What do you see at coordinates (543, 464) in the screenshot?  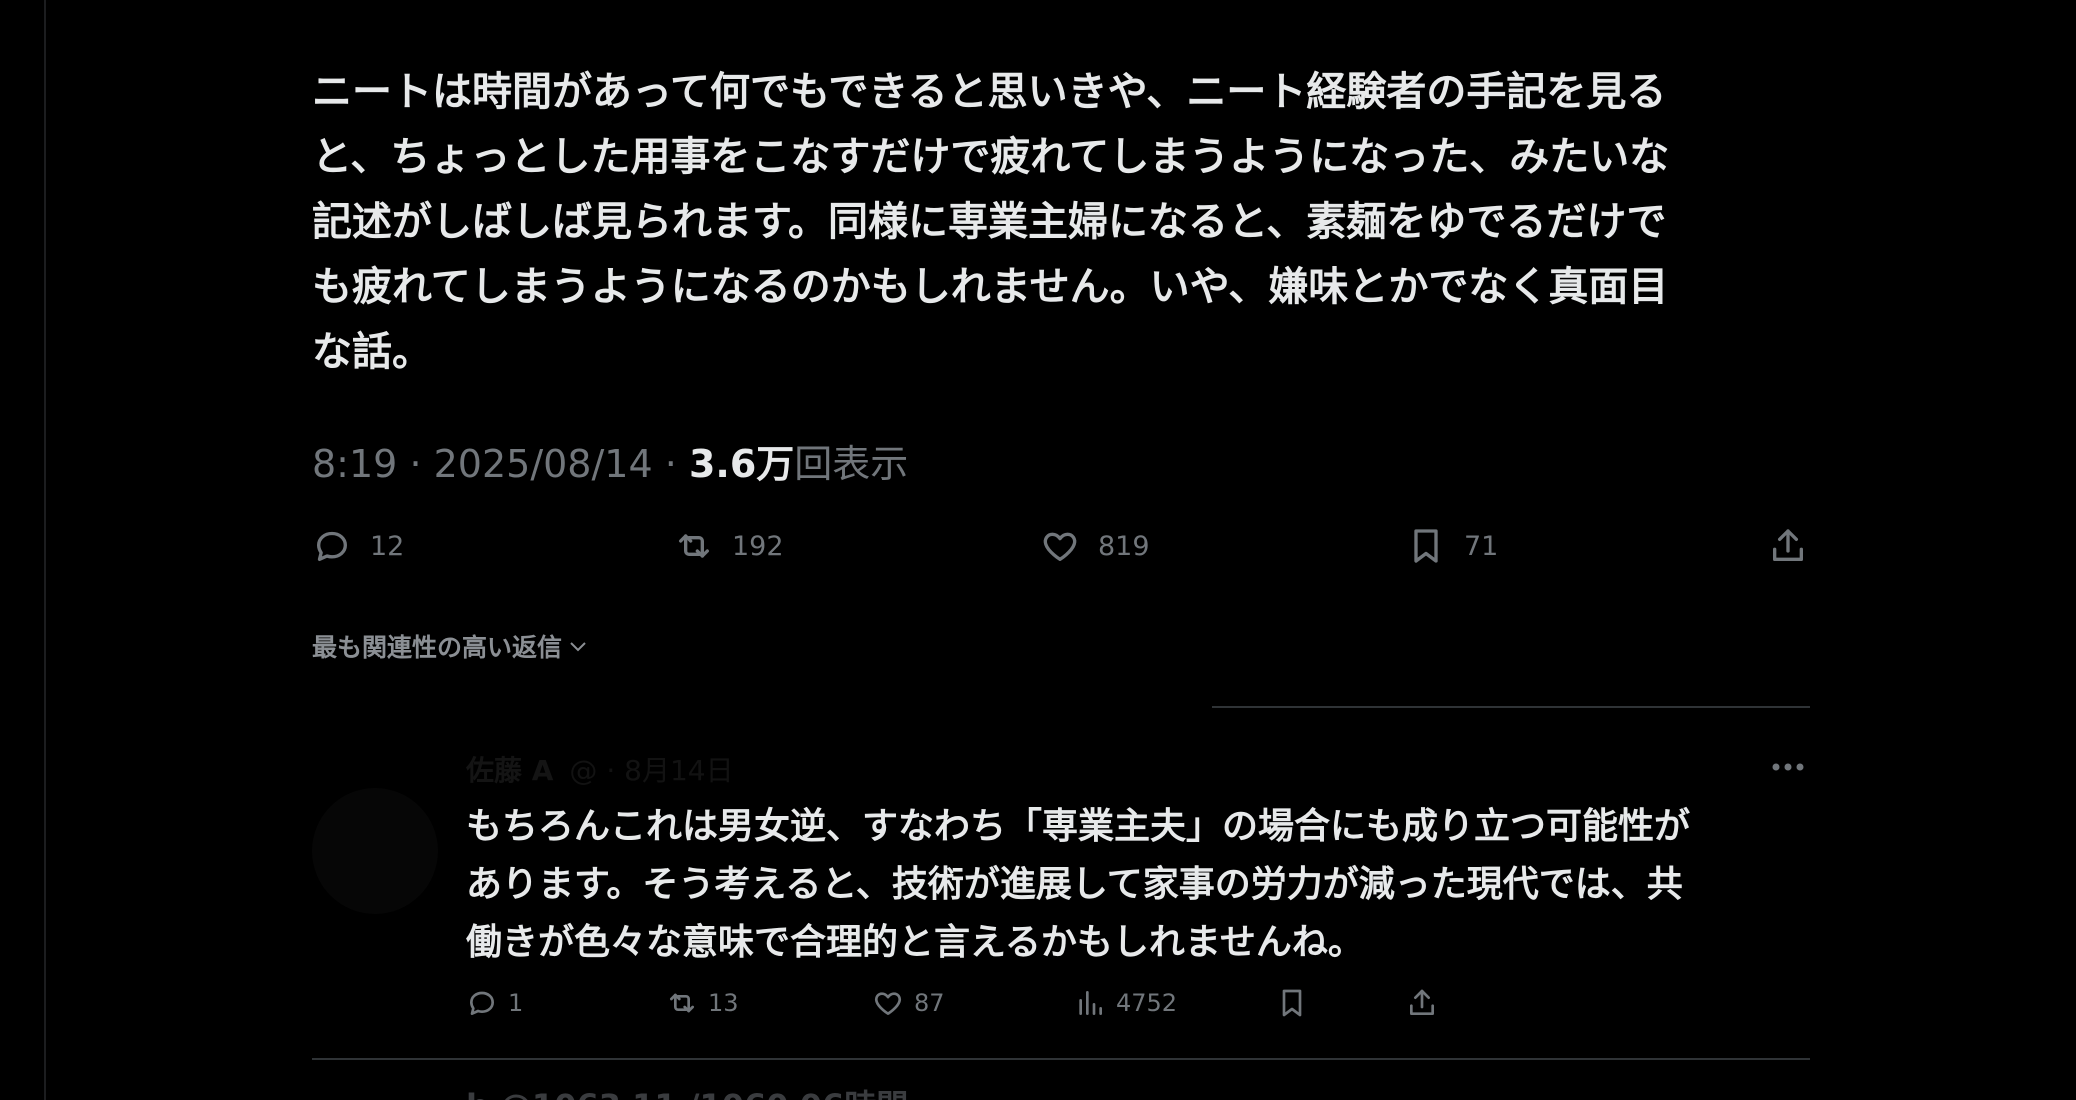 I see `tweet-date: 2025/08/14` at bounding box center [543, 464].